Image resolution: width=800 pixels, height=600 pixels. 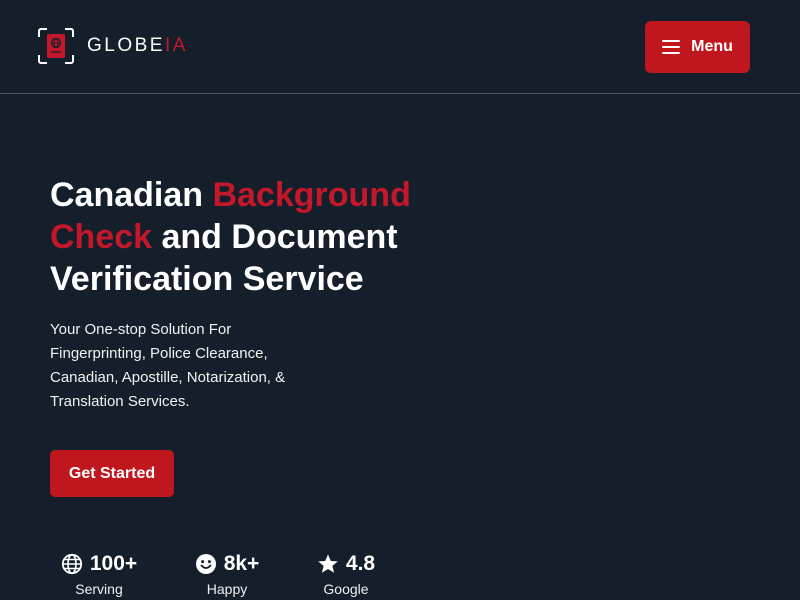 What do you see at coordinates (101, 237) in the screenshot?
I see `hero-title-highlight2: Check` at bounding box center [101, 237].